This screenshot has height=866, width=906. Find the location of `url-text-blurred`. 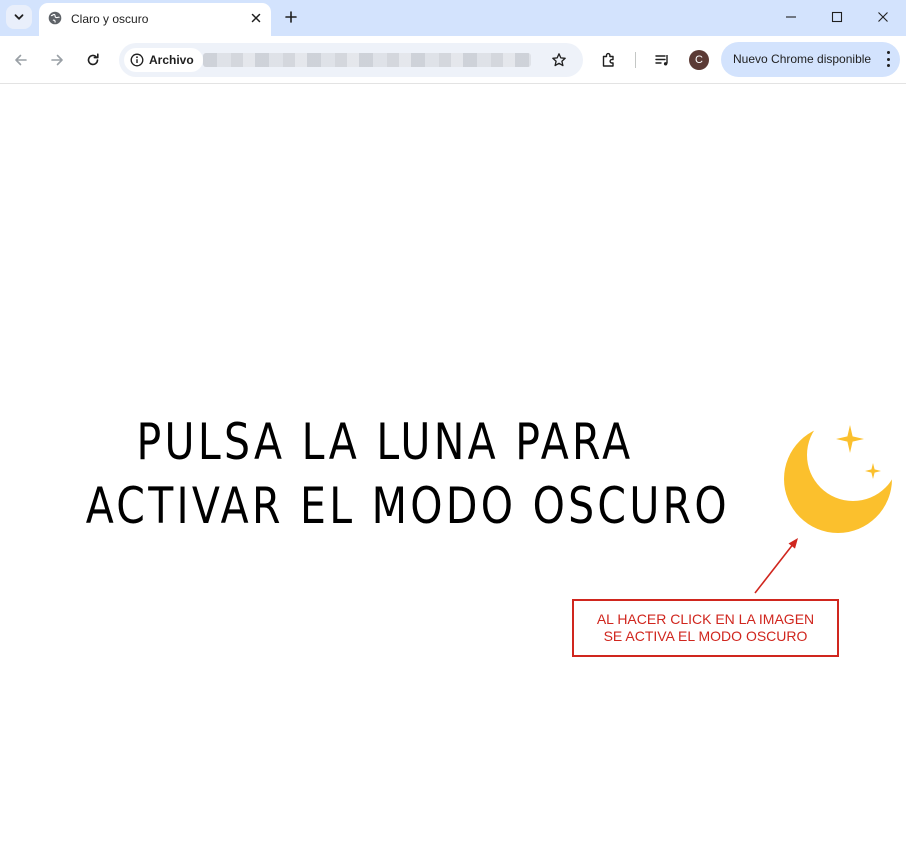

url-text-blurred is located at coordinates (367, 60).